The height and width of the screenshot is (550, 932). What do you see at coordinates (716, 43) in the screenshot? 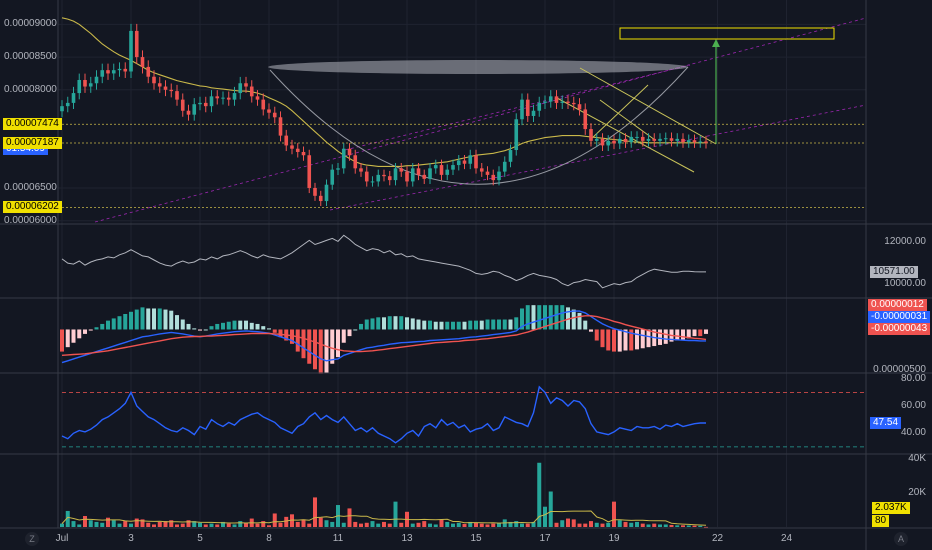
I see `target-arrow-head` at bounding box center [716, 43].